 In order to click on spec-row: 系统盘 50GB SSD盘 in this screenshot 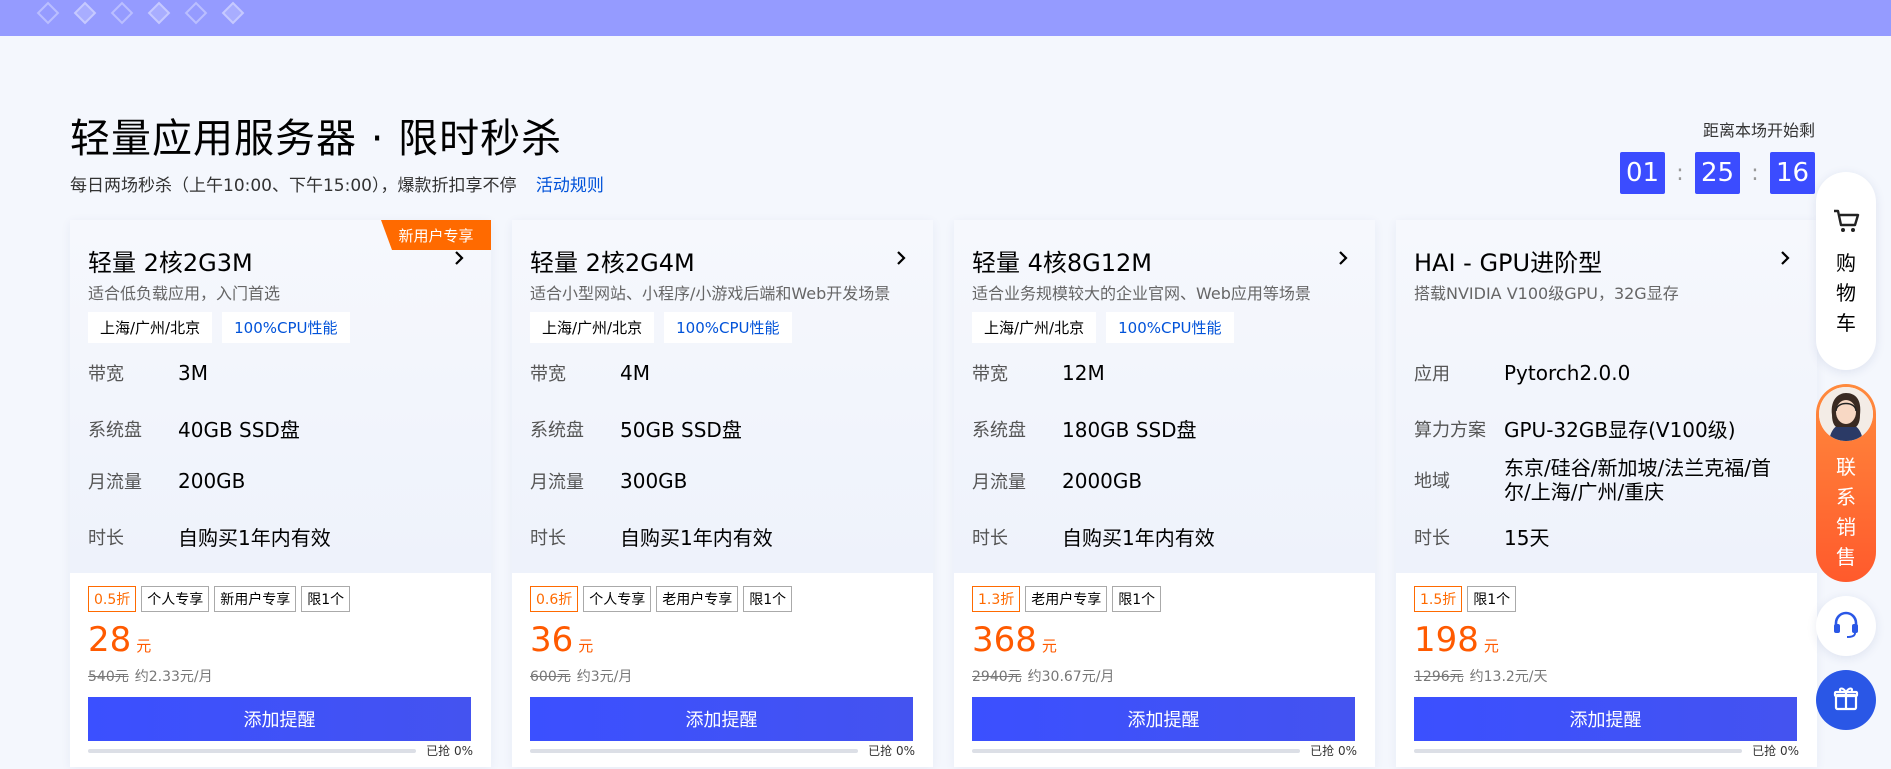, I will do `click(636, 428)`.